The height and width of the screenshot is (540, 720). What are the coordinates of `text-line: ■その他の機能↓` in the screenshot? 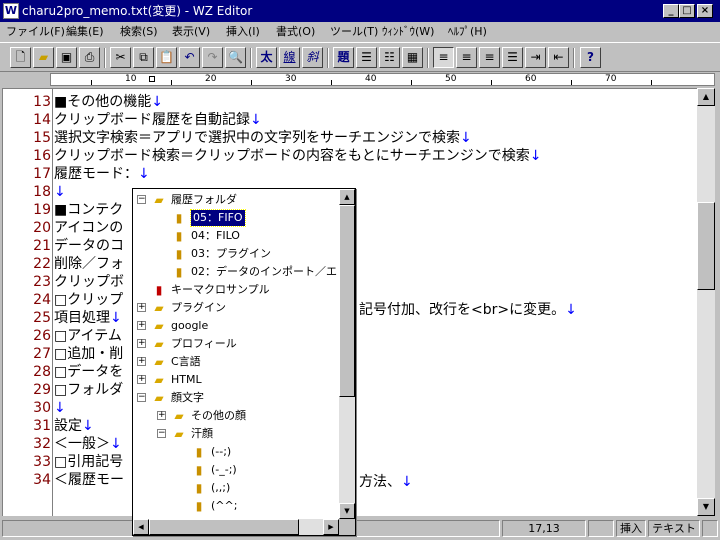 It's located at (108, 102).